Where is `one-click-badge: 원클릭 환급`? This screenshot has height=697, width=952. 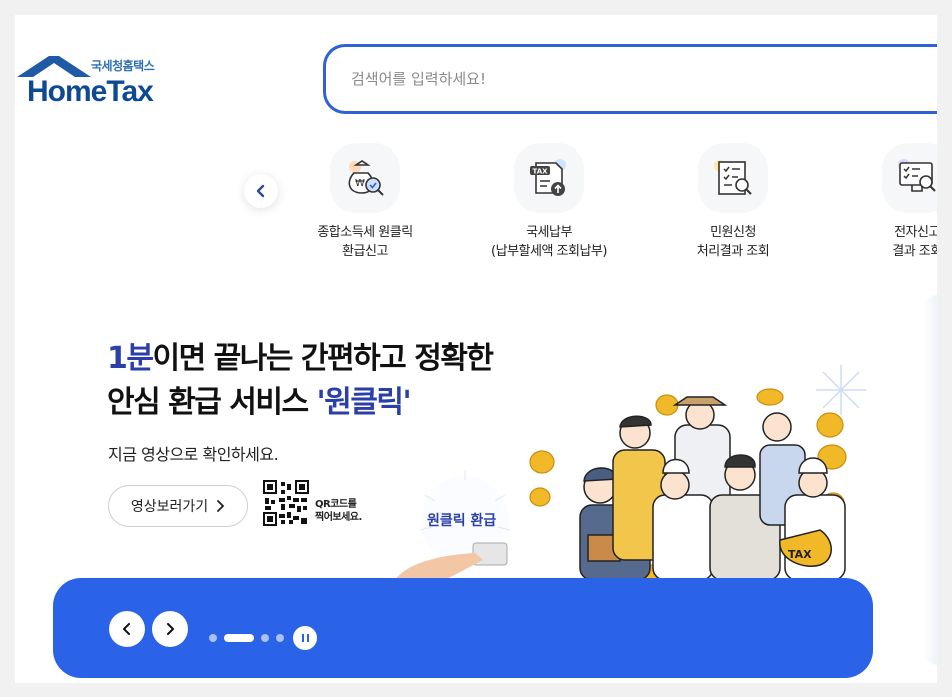
one-click-badge: 원클릭 환급 is located at coordinates (453, 525).